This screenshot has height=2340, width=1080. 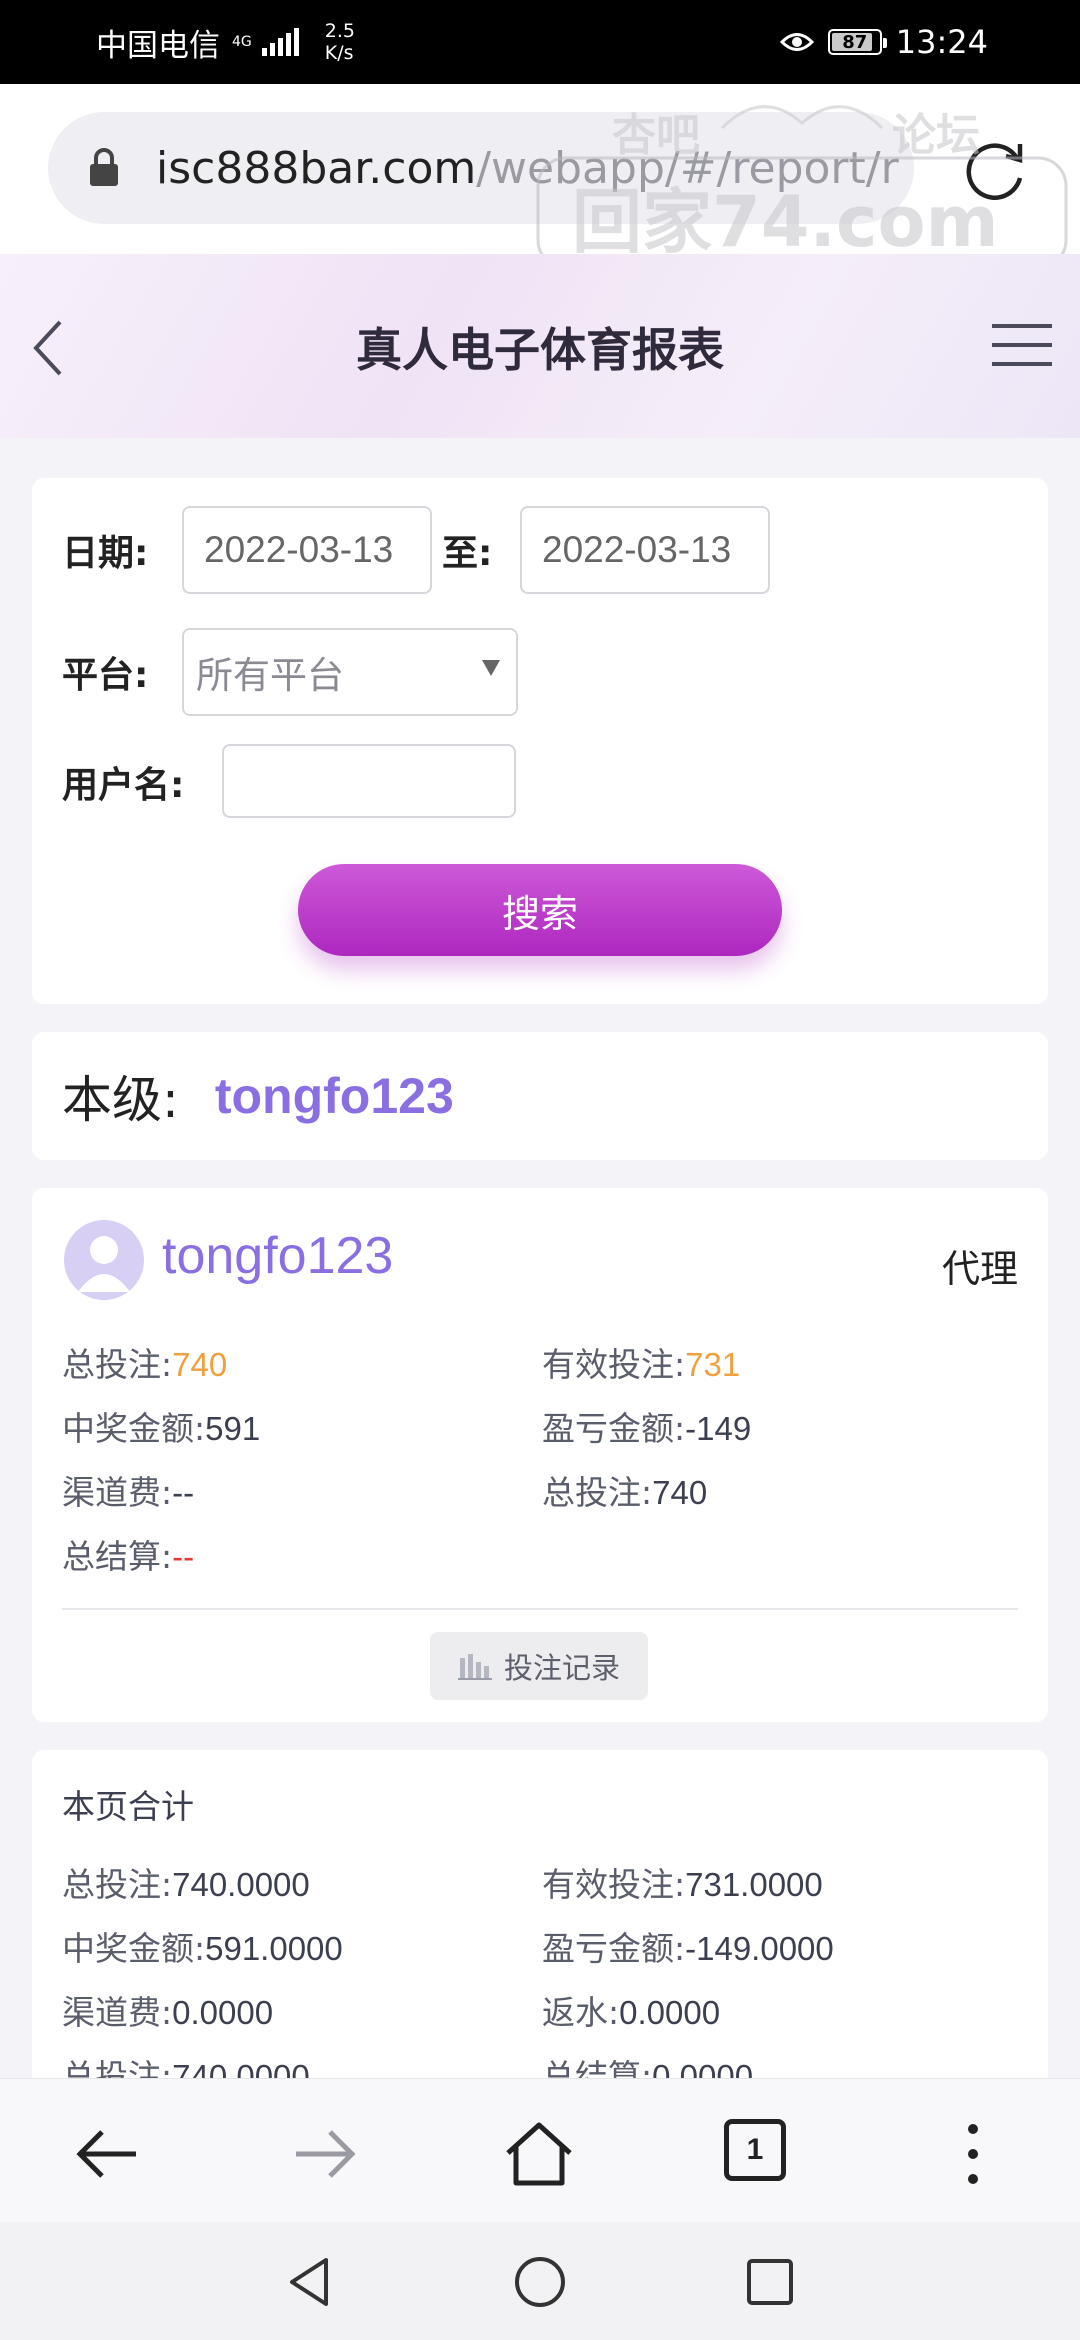 What do you see at coordinates (540, 1609) in the screenshot?
I see `divider` at bounding box center [540, 1609].